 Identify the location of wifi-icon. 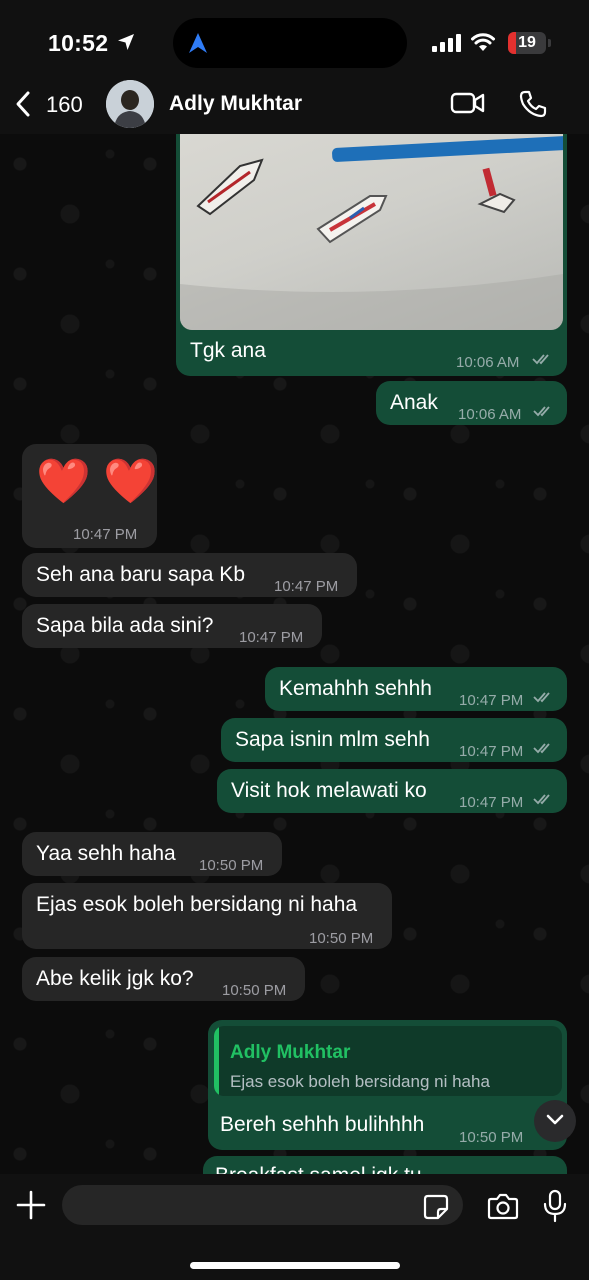
(483, 42).